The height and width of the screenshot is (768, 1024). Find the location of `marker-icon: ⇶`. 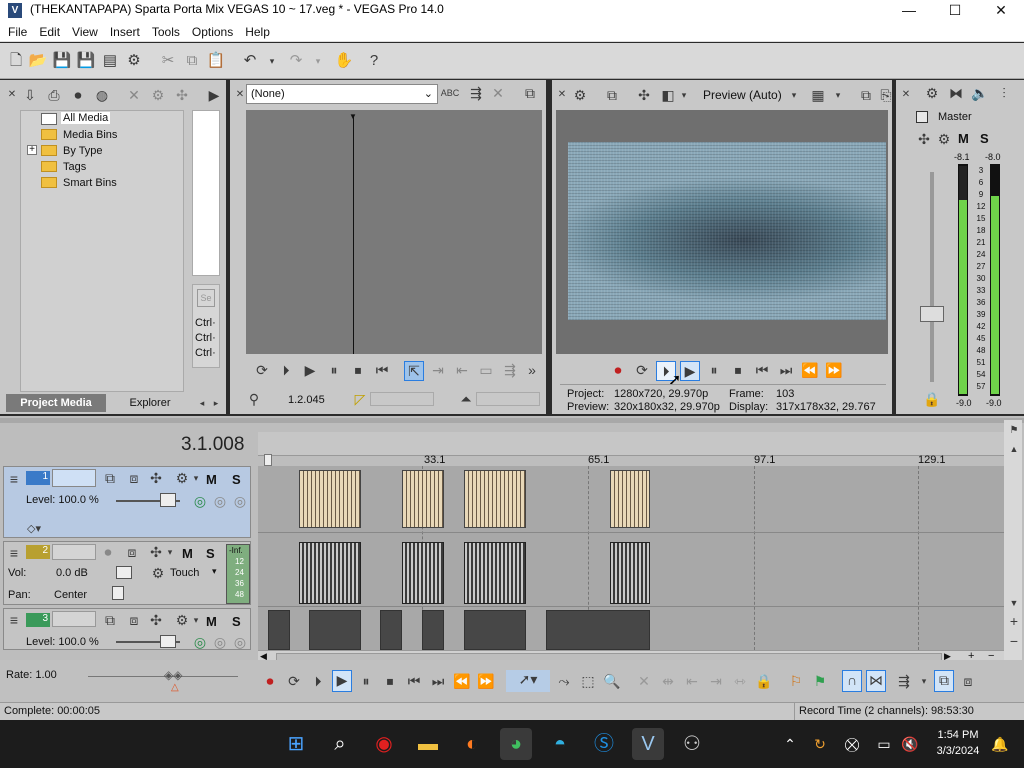

marker-icon: ⇶ is located at coordinates (476, 93).